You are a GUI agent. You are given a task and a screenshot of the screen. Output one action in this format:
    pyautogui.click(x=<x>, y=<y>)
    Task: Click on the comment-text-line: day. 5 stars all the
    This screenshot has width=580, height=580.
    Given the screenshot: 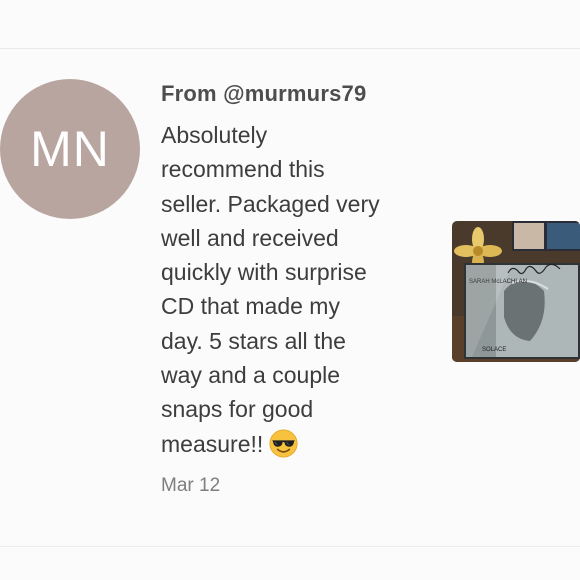 What is the action you would take?
    pyautogui.click(x=253, y=340)
    